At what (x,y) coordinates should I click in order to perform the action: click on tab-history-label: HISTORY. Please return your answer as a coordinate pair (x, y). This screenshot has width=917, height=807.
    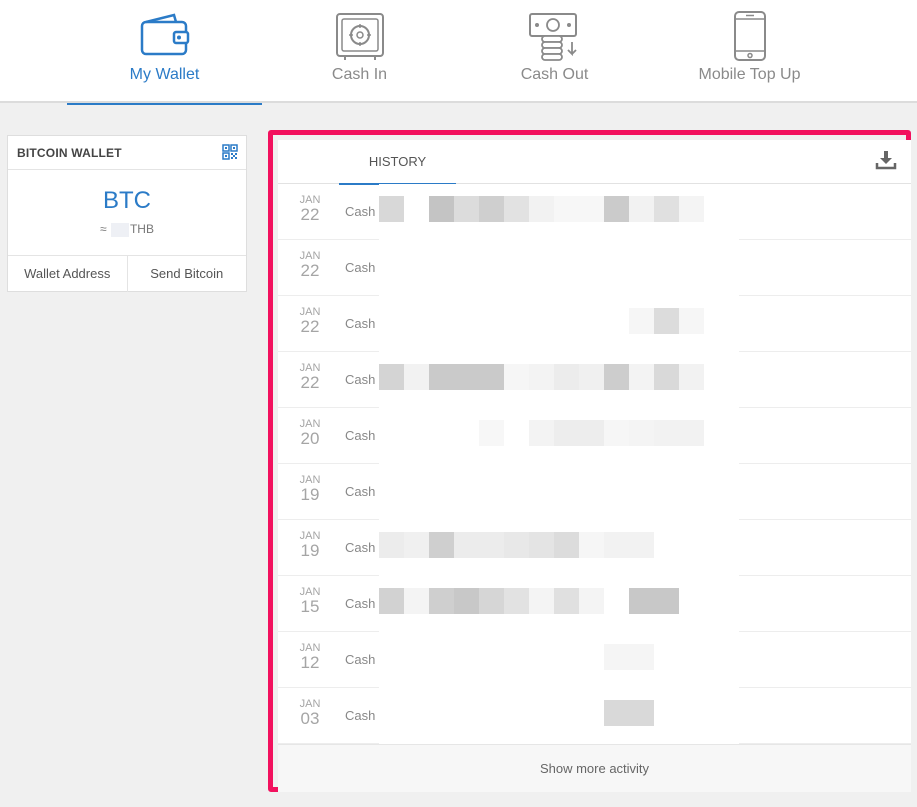
    Looking at the image, I should click on (397, 161).